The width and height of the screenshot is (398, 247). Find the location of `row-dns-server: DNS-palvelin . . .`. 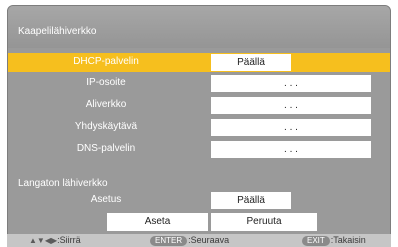

row-dns-server: DNS-palvelin . . . is located at coordinates (199, 149).